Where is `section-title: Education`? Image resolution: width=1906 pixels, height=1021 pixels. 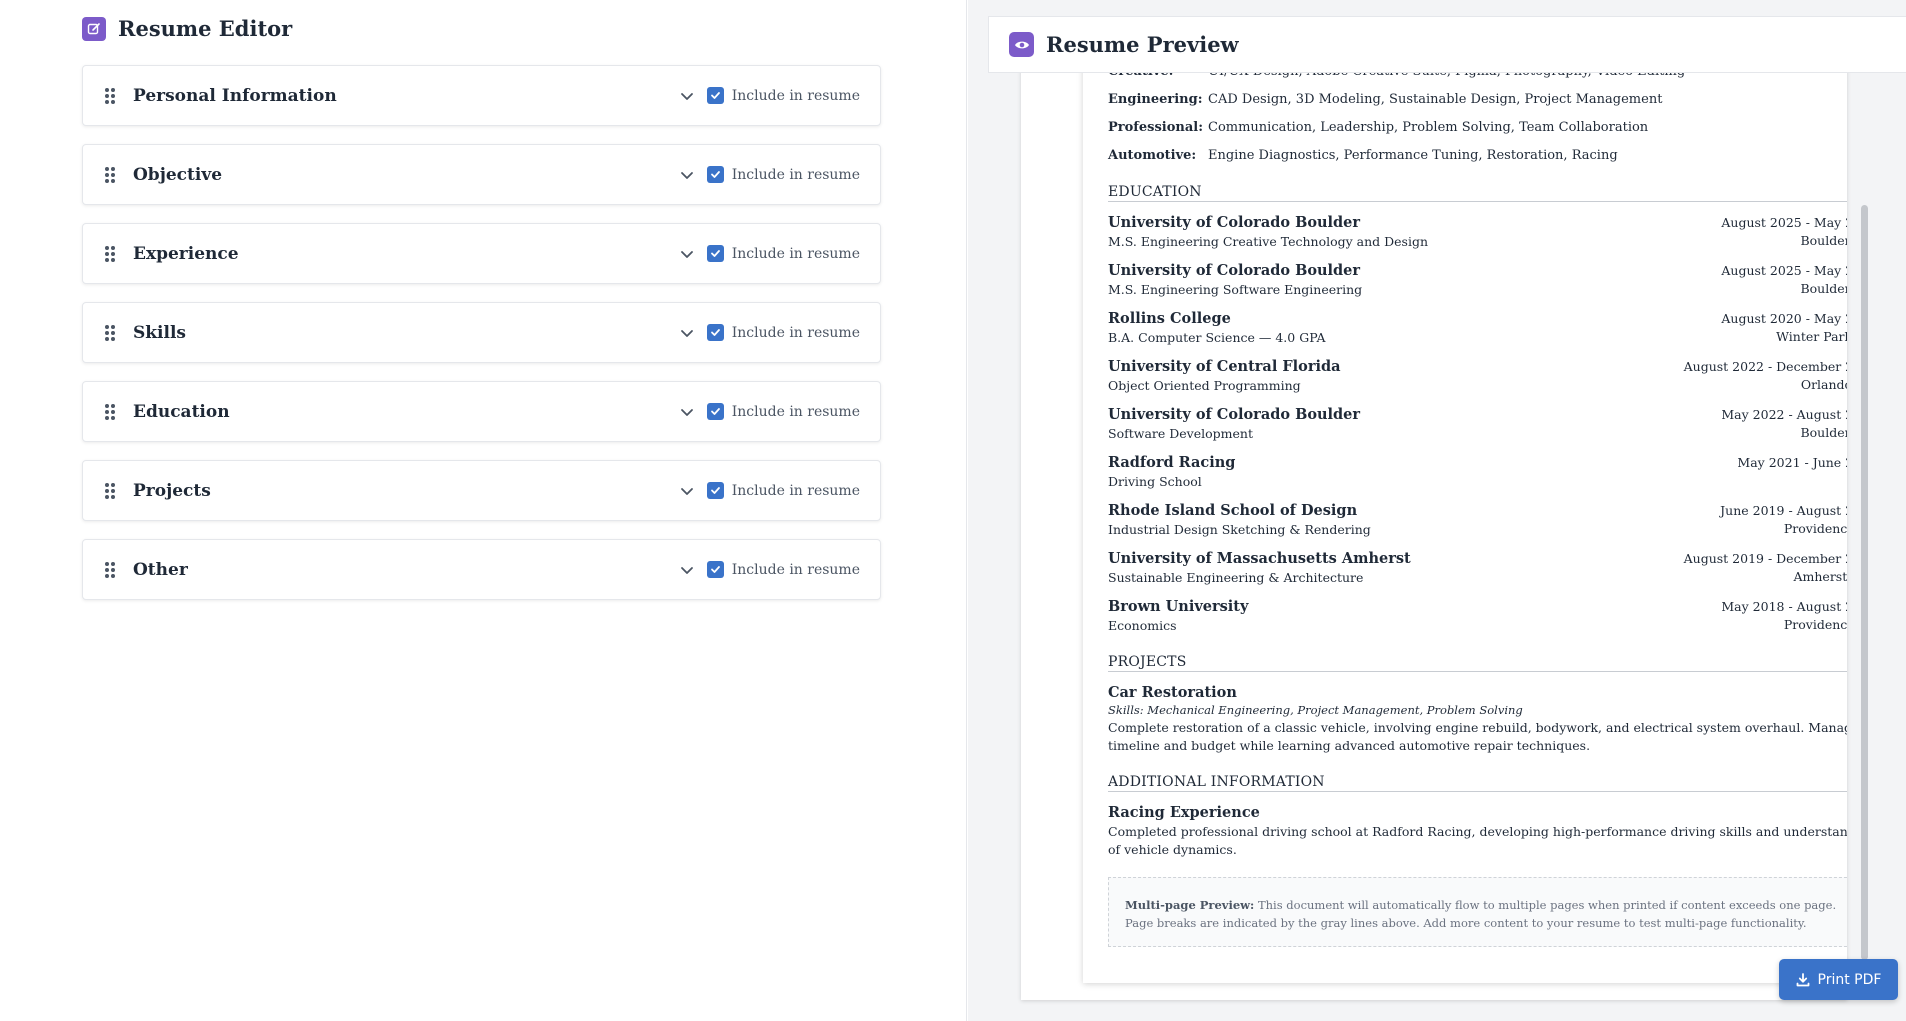
section-title: Education is located at coordinates (181, 411).